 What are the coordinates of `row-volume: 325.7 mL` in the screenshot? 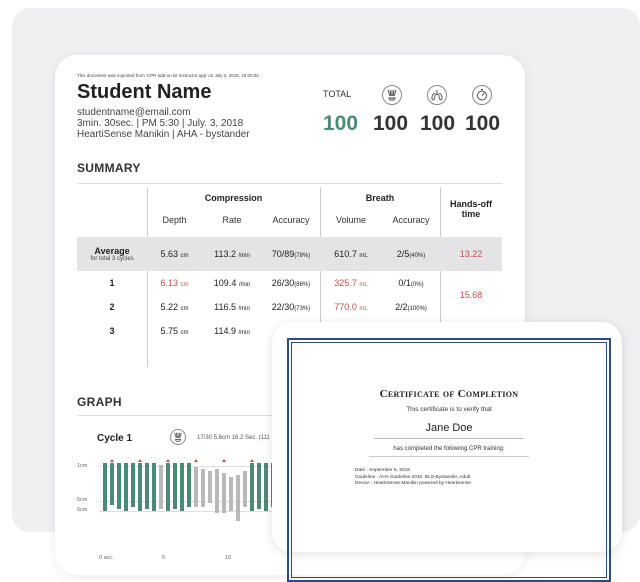 It's located at (351, 283).